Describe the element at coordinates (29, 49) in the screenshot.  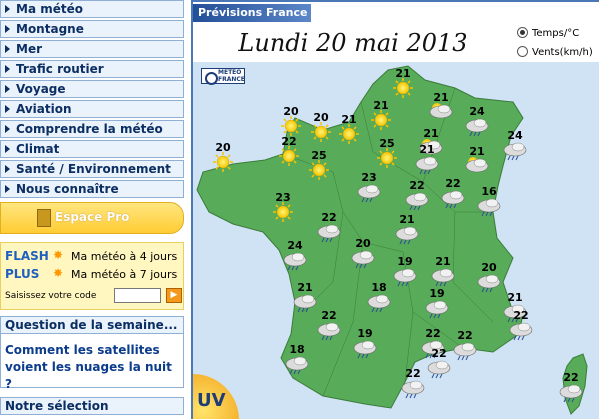
I see `nav-label: Mer` at that location.